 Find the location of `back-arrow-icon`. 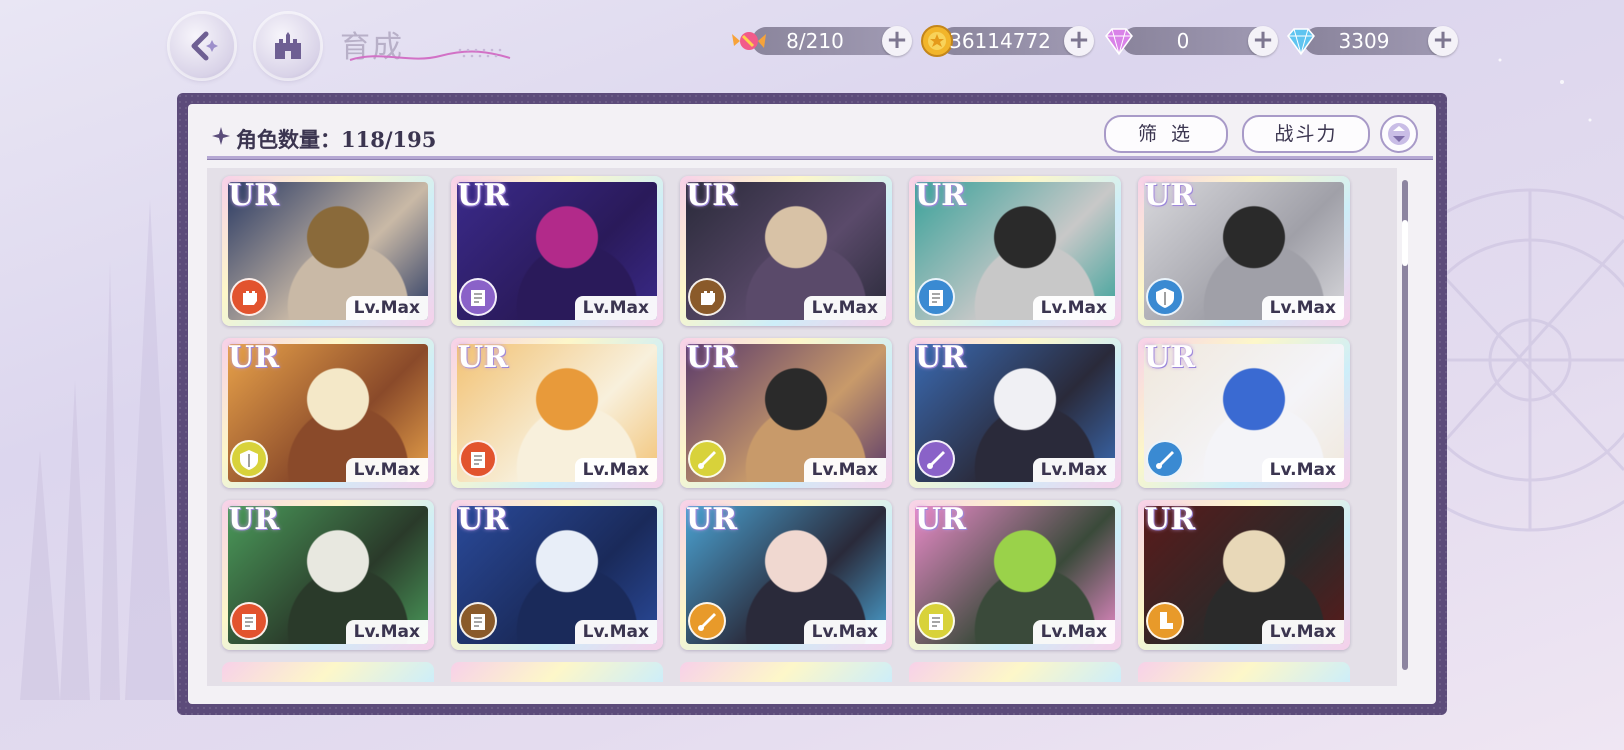

back-arrow-icon is located at coordinates (204, 46).